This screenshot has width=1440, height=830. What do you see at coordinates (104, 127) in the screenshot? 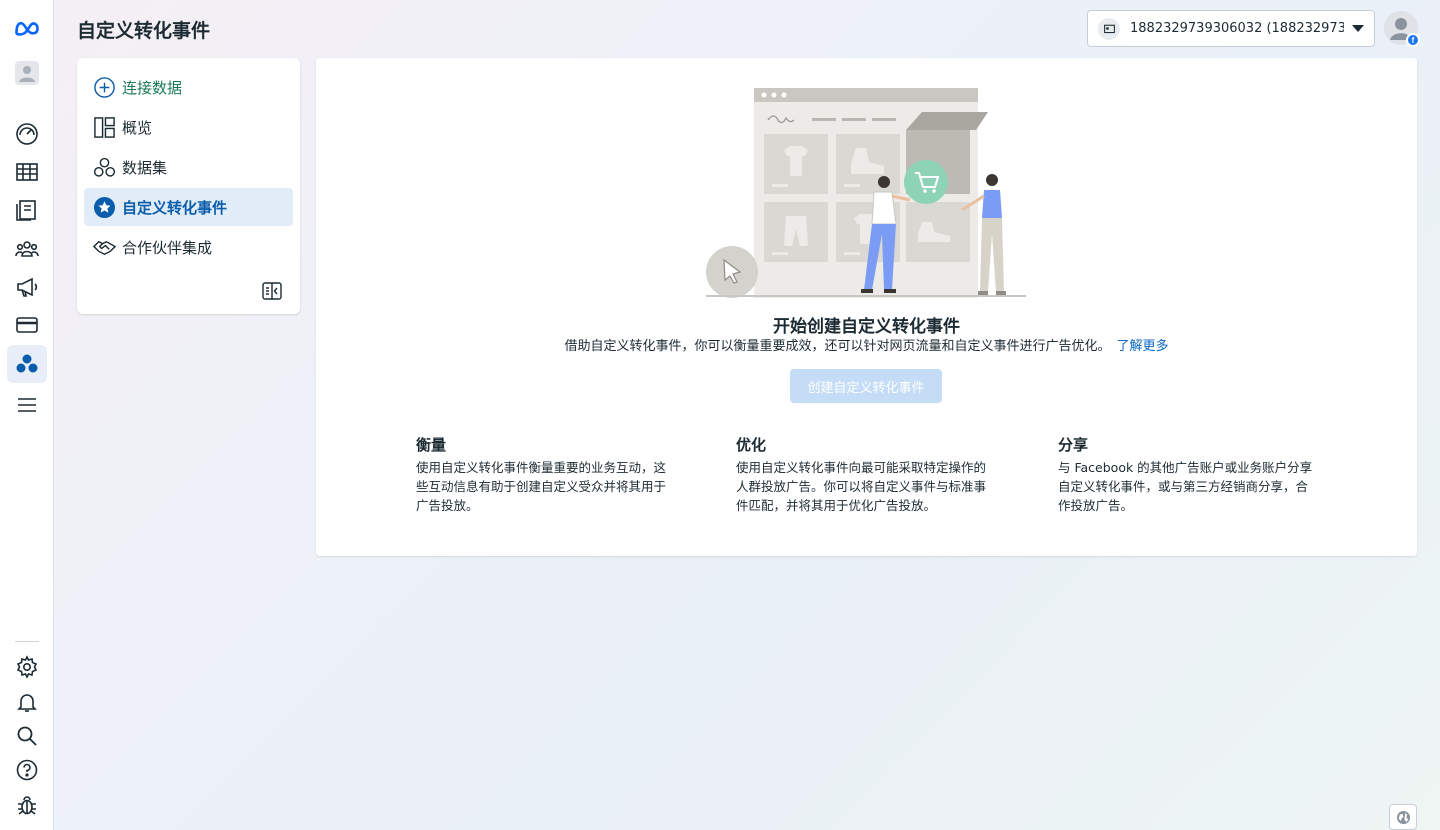
I see `layout-icon` at bounding box center [104, 127].